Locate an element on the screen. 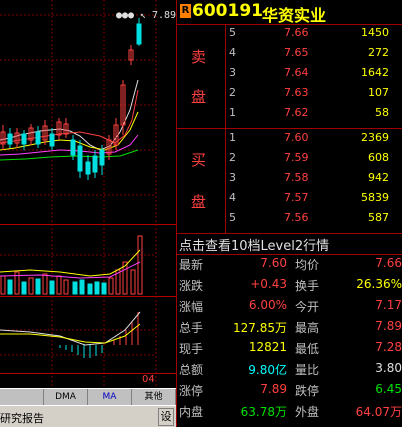 Image resolution: width=402 pixels, height=427 pixels. quote-value: 64.07万 is located at coordinates (378, 412).